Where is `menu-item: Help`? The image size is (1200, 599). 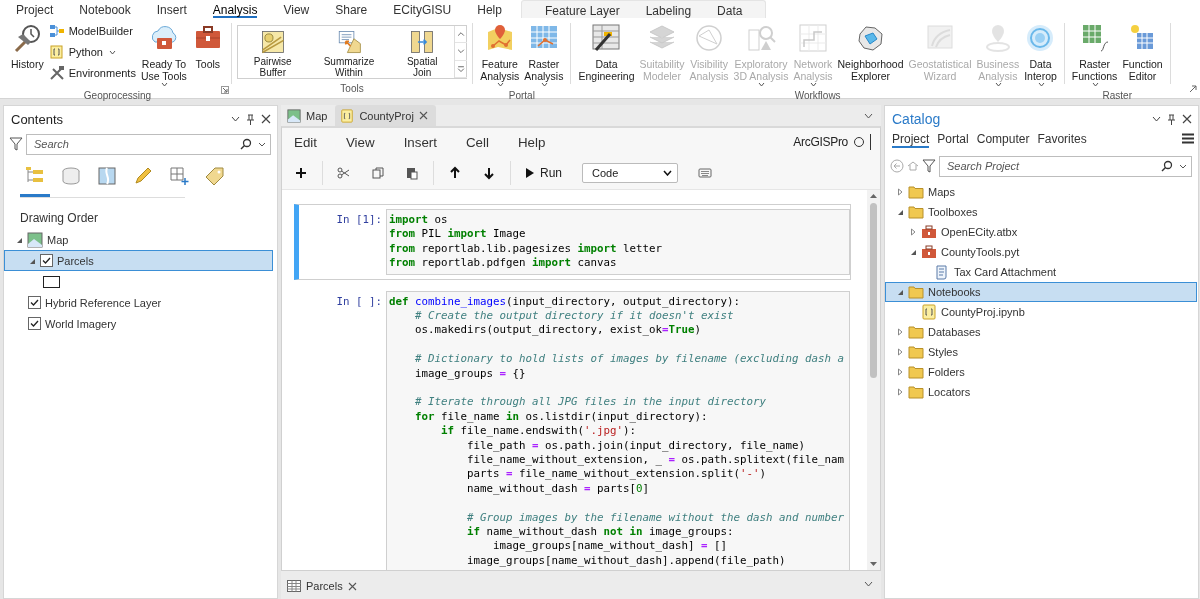 menu-item: Help is located at coordinates (531, 142).